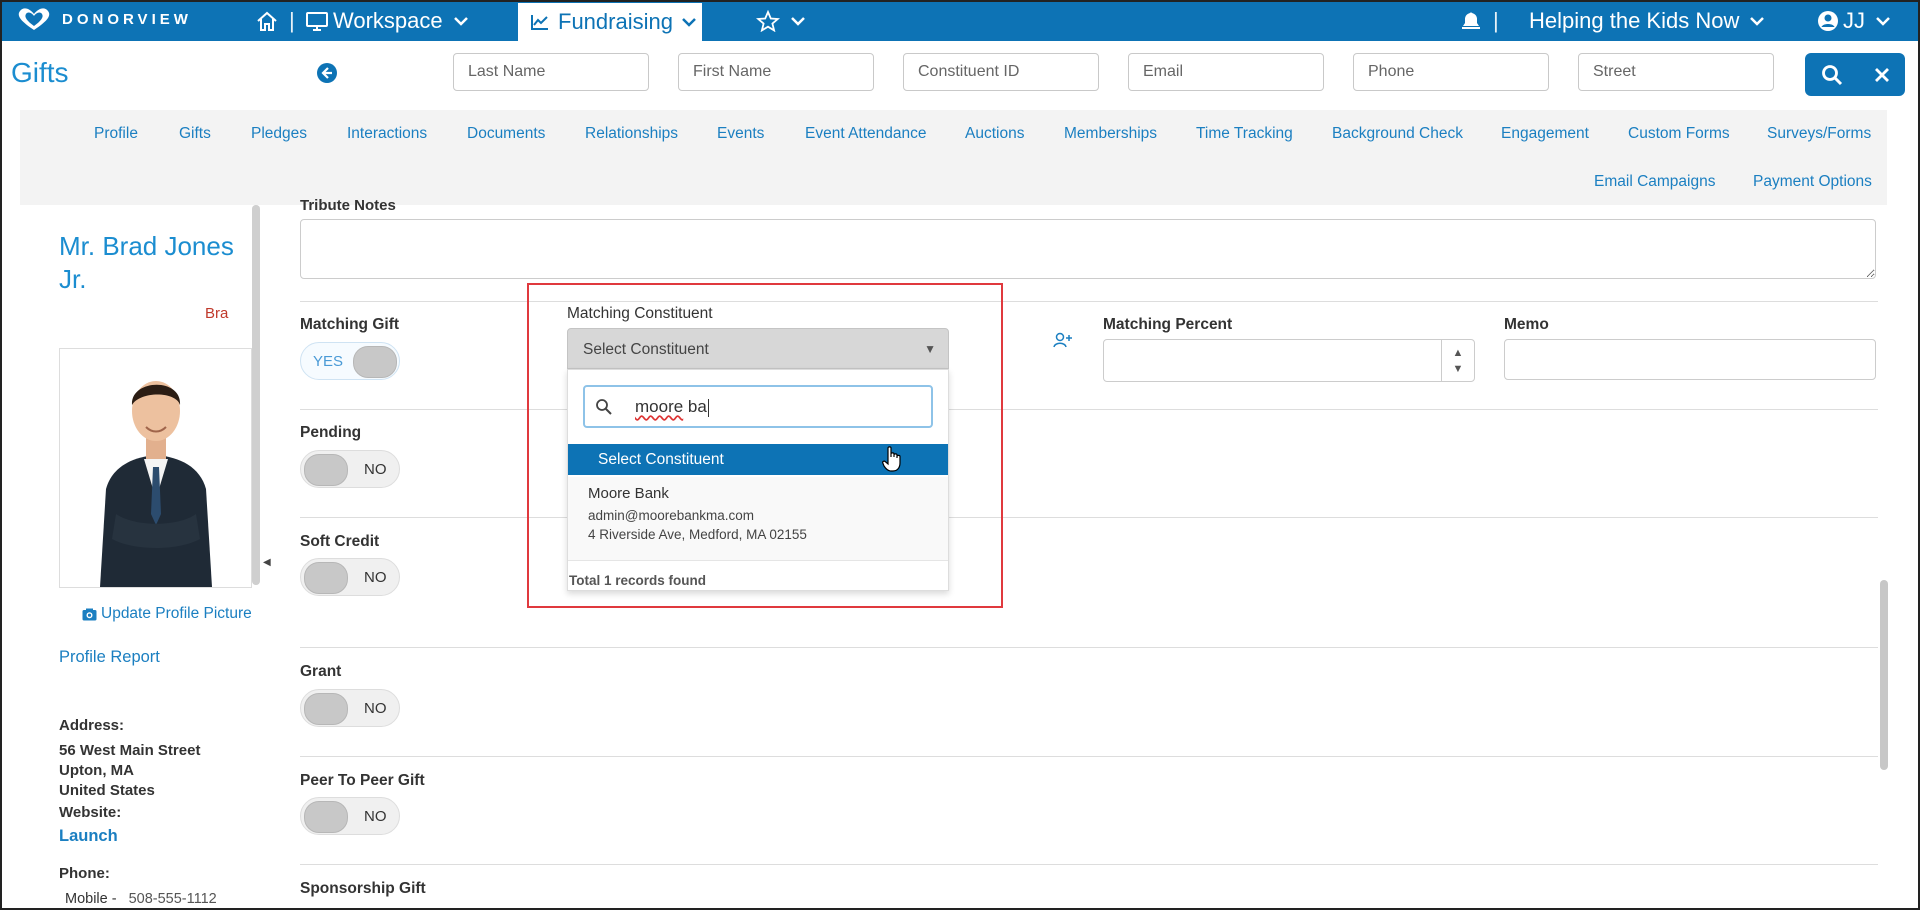 The height and width of the screenshot is (910, 1920). I want to click on email-input, so click(1226, 72).